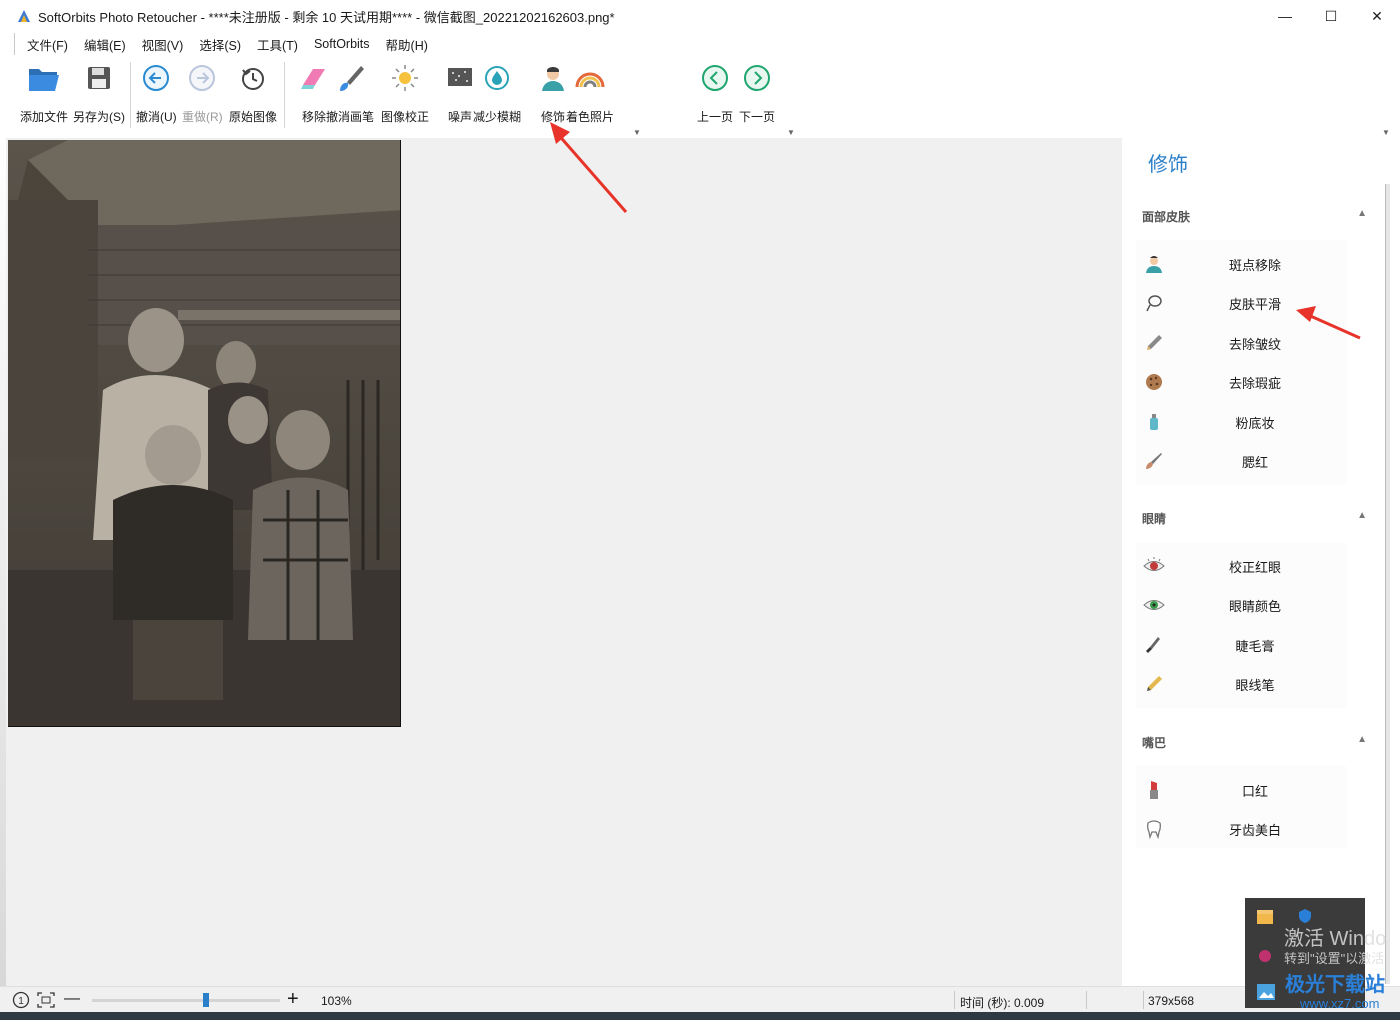  What do you see at coordinates (1241, 461) in the screenshot?
I see `tool-blush: 腮红` at bounding box center [1241, 461].